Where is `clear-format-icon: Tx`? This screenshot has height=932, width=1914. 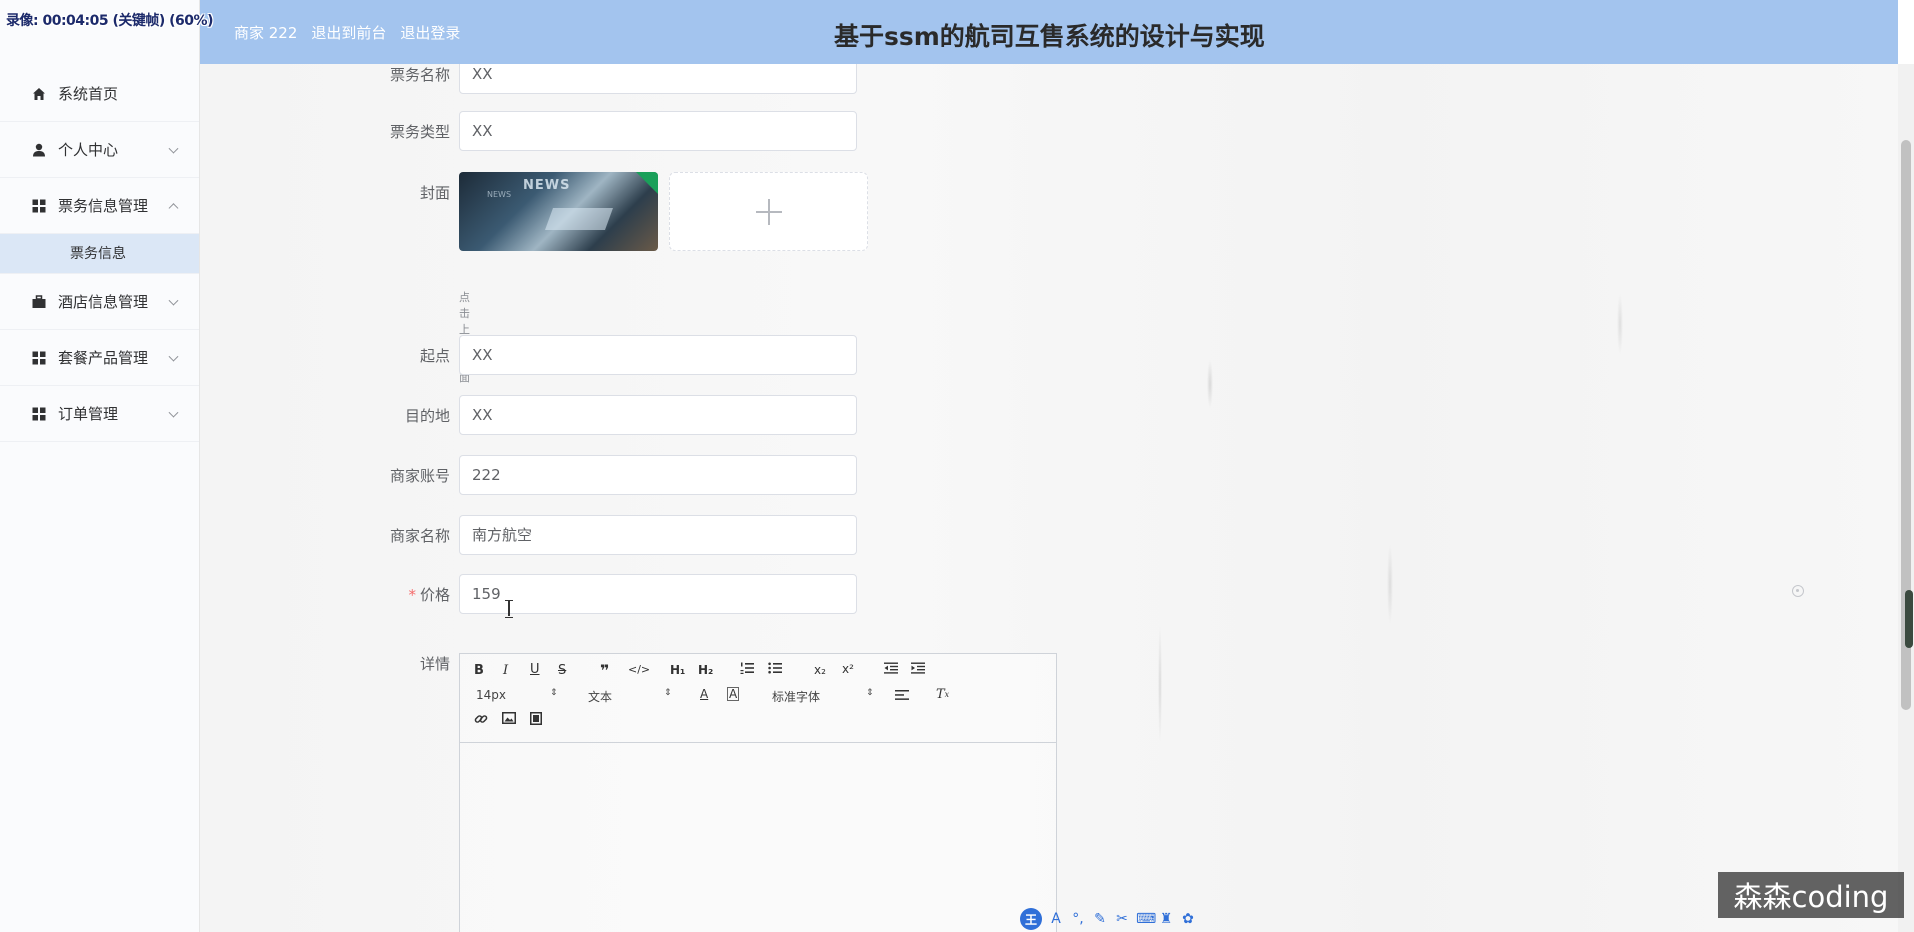 clear-format-icon: Tx is located at coordinates (942, 694).